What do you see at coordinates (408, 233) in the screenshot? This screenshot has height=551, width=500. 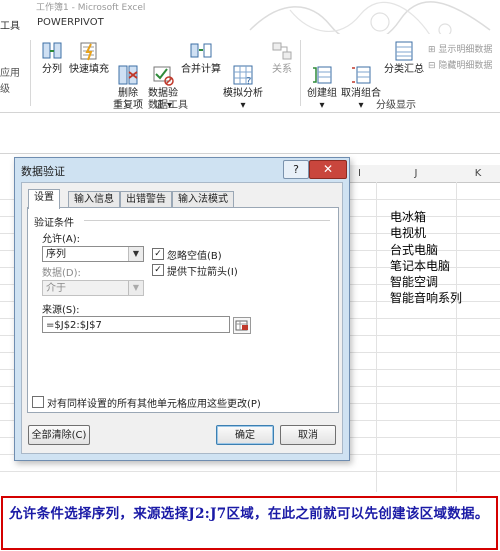 I see `cell-j3: 电视机` at bounding box center [408, 233].